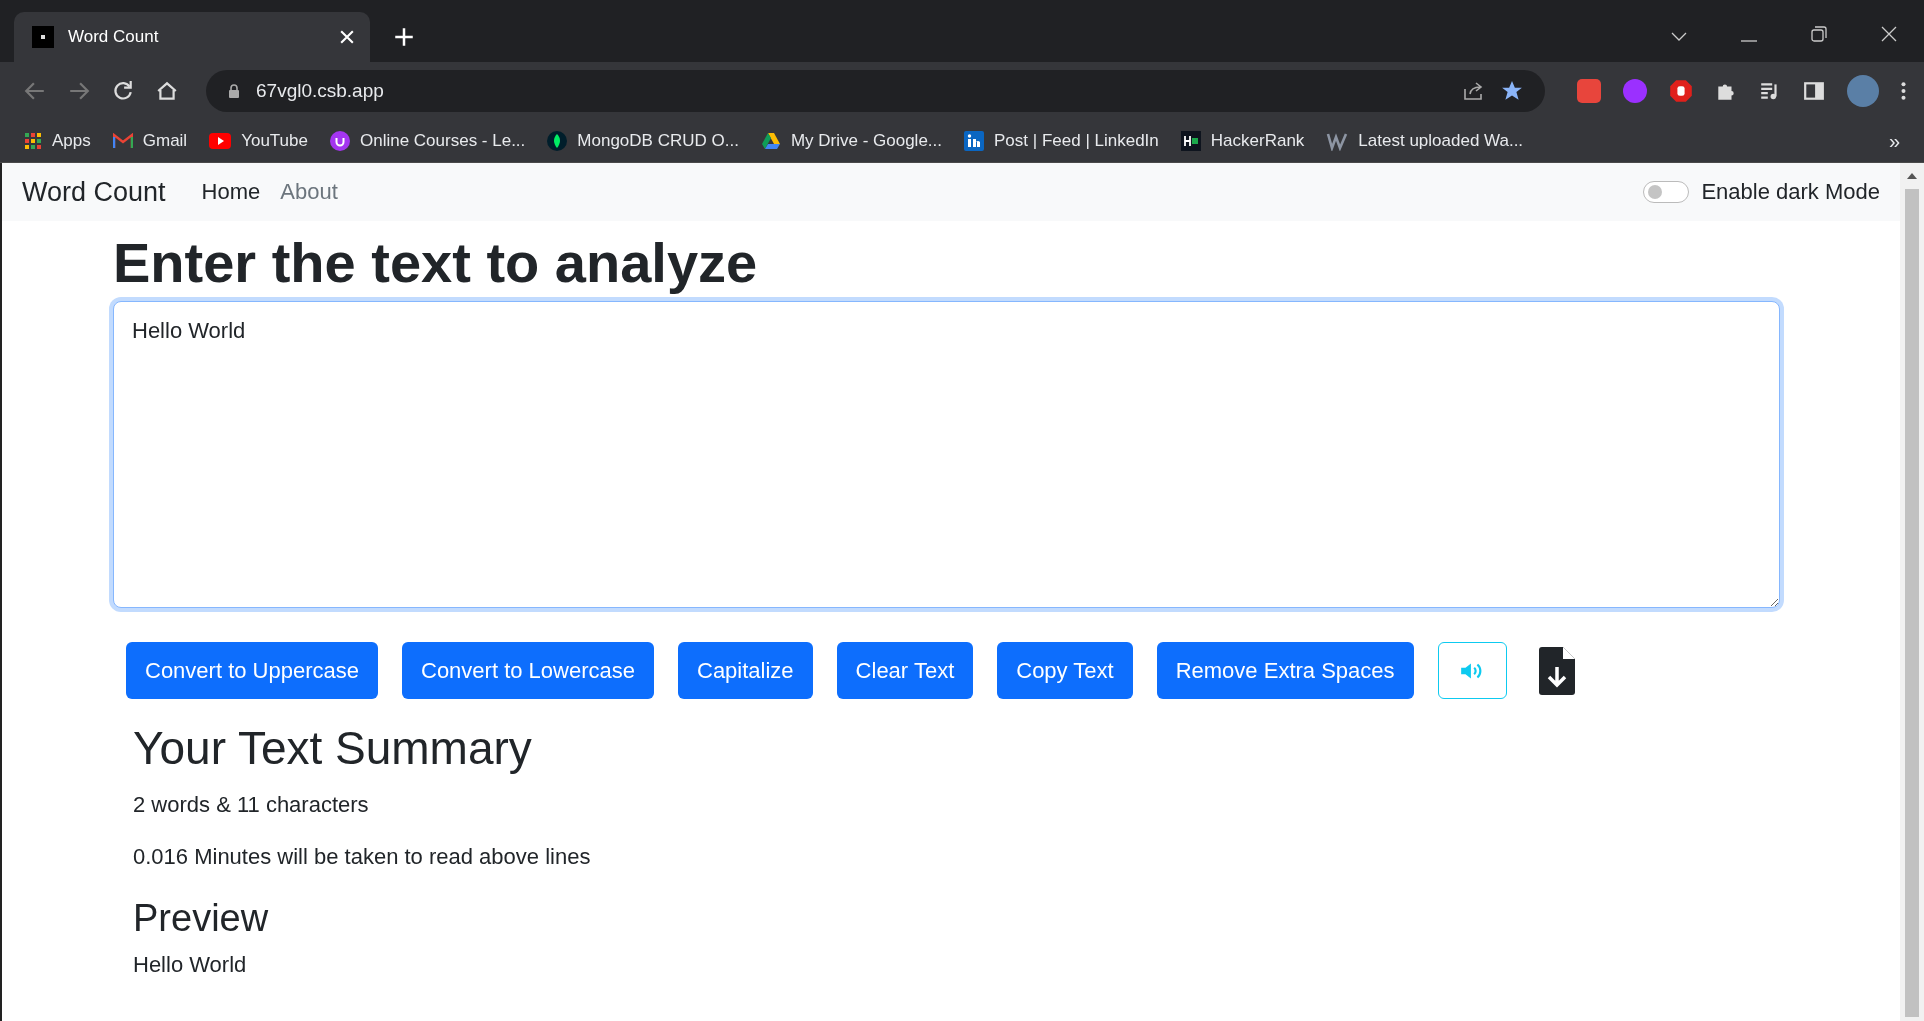  What do you see at coordinates (404, 37) in the screenshot?
I see `plus-icon` at bounding box center [404, 37].